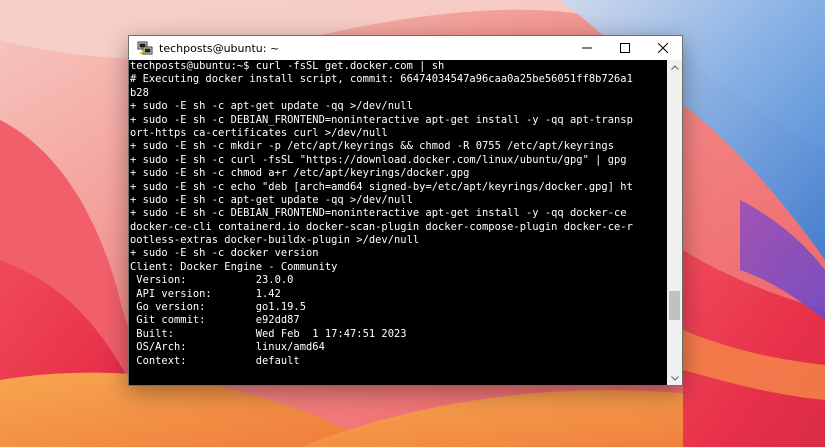 Image resolution: width=825 pixels, height=447 pixels. Describe the element at coordinates (234, 266) in the screenshot. I see `terminal-line: Client: Docker Engine - Community` at that location.